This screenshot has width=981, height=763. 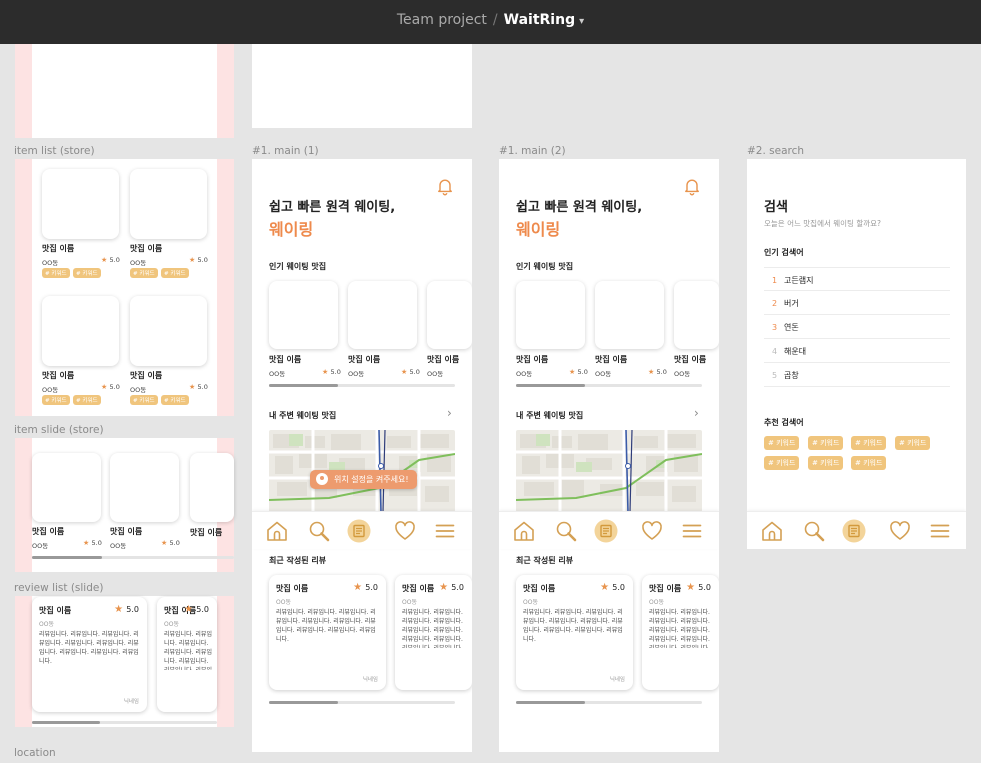 I want to click on nearby-map, so click(x=609, y=471).